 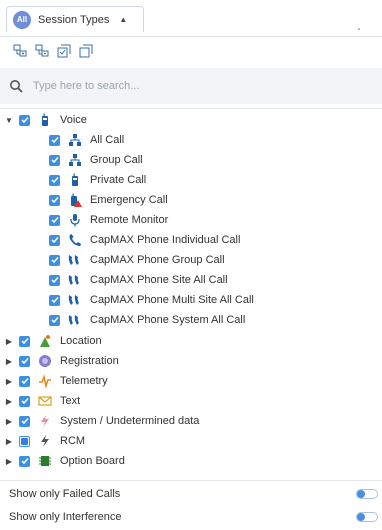 What do you see at coordinates (24, 441) in the screenshot?
I see `checkbox-partial` at bounding box center [24, 441].